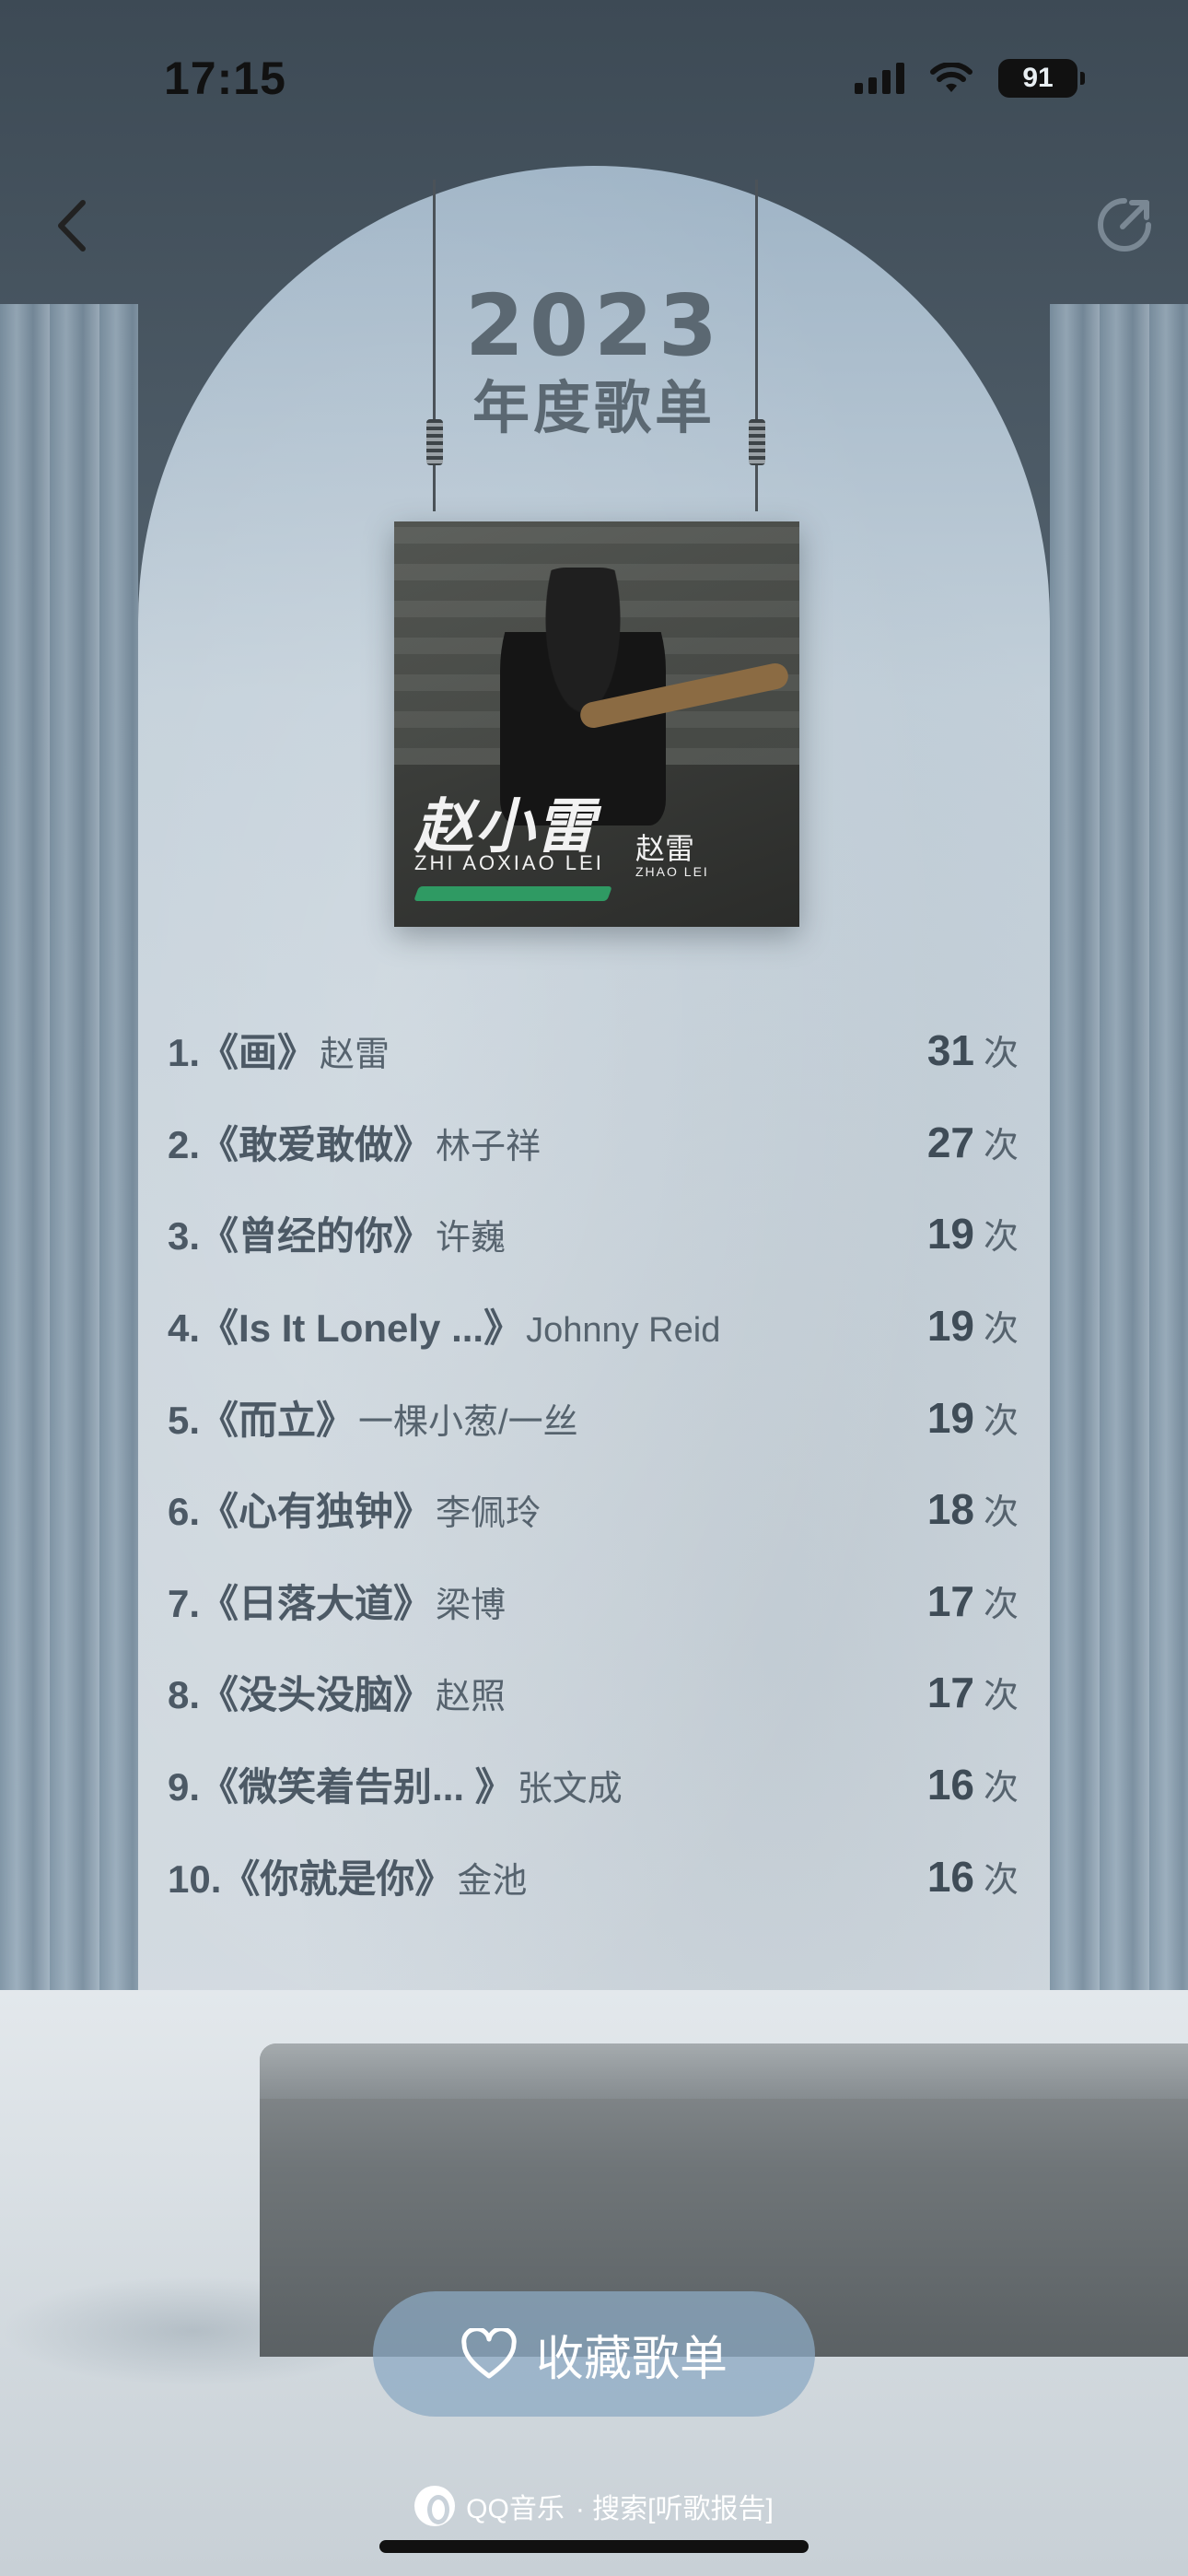 This screenshot has width=1188, height=2576. Describe the element at coordinates (665, 848) in the screenshot. I see `album-artist-signature: 赵雷` at that location.